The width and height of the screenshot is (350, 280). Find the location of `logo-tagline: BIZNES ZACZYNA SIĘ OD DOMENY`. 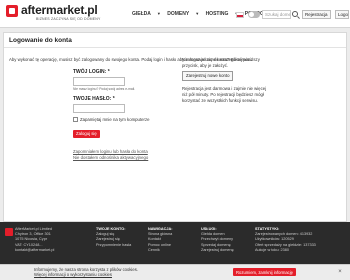

logo-tagline: BIZNES ZACZYNA SIĘ OD DOMENY is located at coordinates (68, 19).